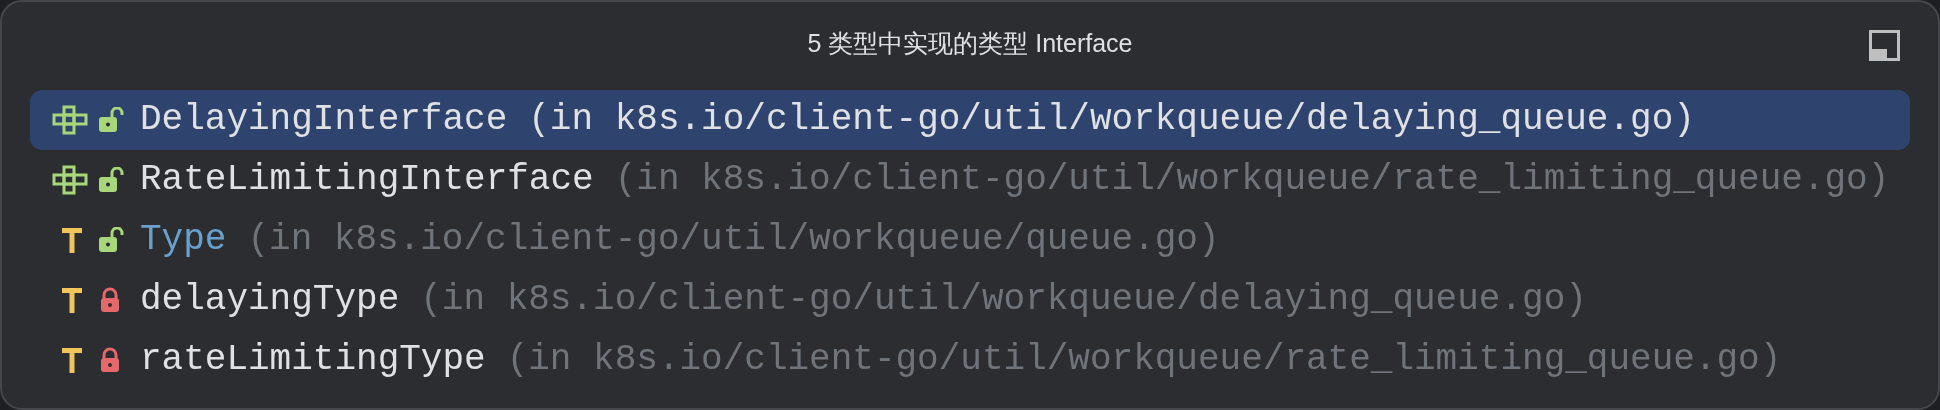  I want to click on list-item: delayingType (in k8s.io/client-go/util/workqueue/delaying_queue.go), so click(970, 300).